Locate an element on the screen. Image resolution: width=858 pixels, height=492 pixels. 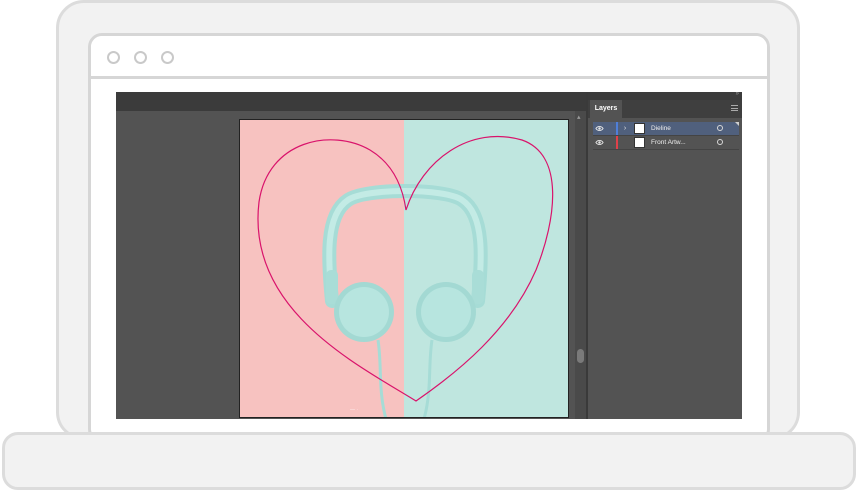
panel-header: » is located at coordinates (665, 96).